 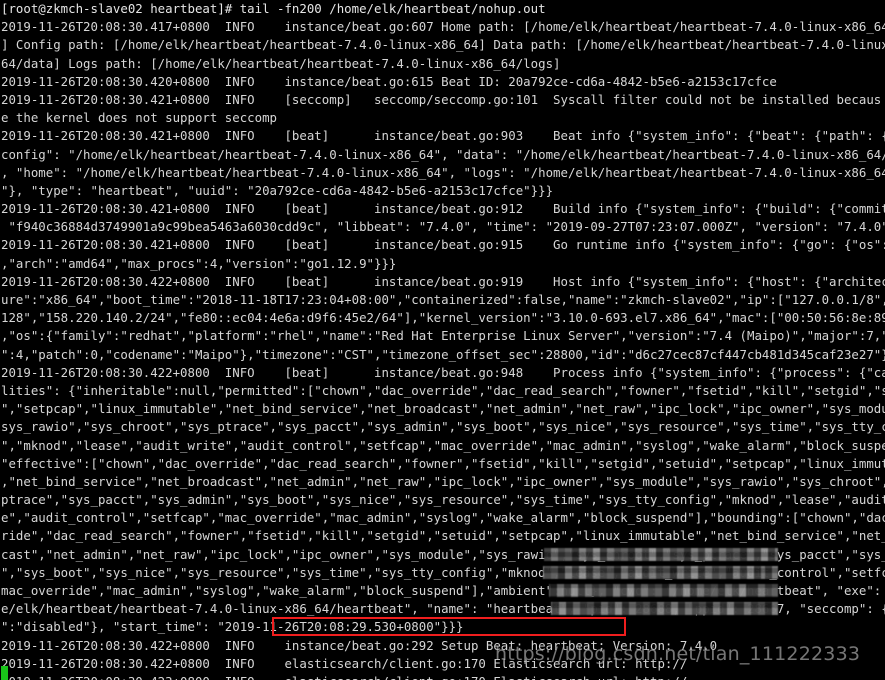 What do you see at coordinates (139, 118) in the screenshot?
I see `log-line: e the kernel does not support seccomp` at bounding box center [139, 118].